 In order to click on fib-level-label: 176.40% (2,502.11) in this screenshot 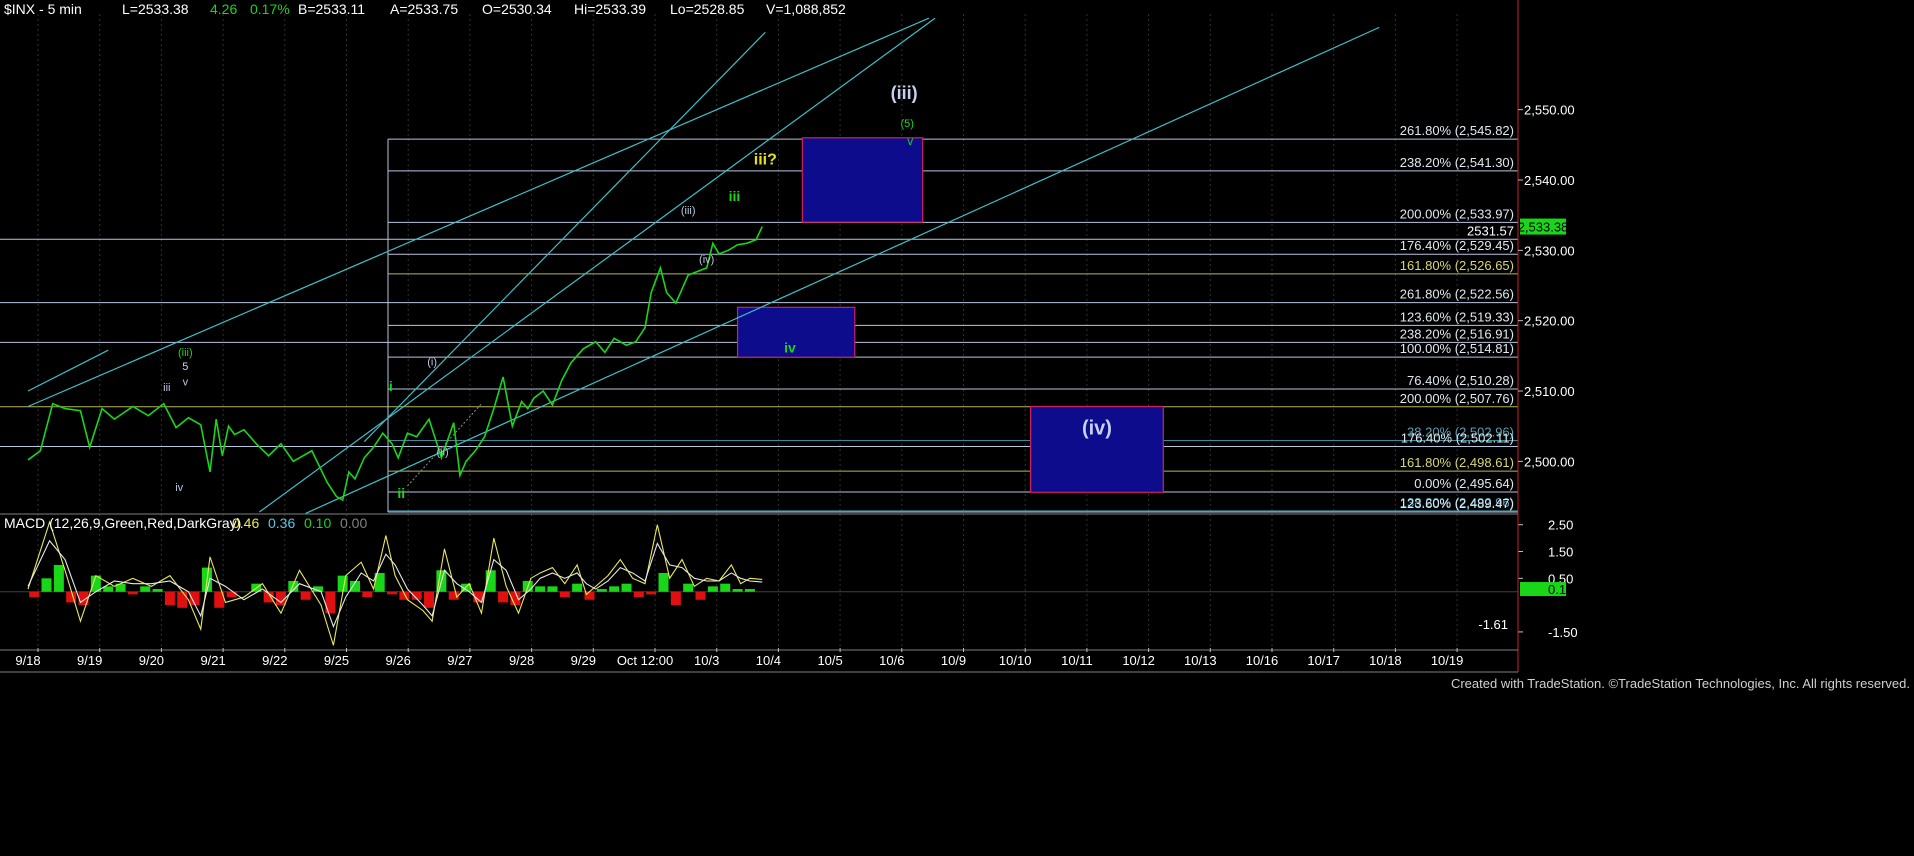, I will do `click(1457, 438)`.